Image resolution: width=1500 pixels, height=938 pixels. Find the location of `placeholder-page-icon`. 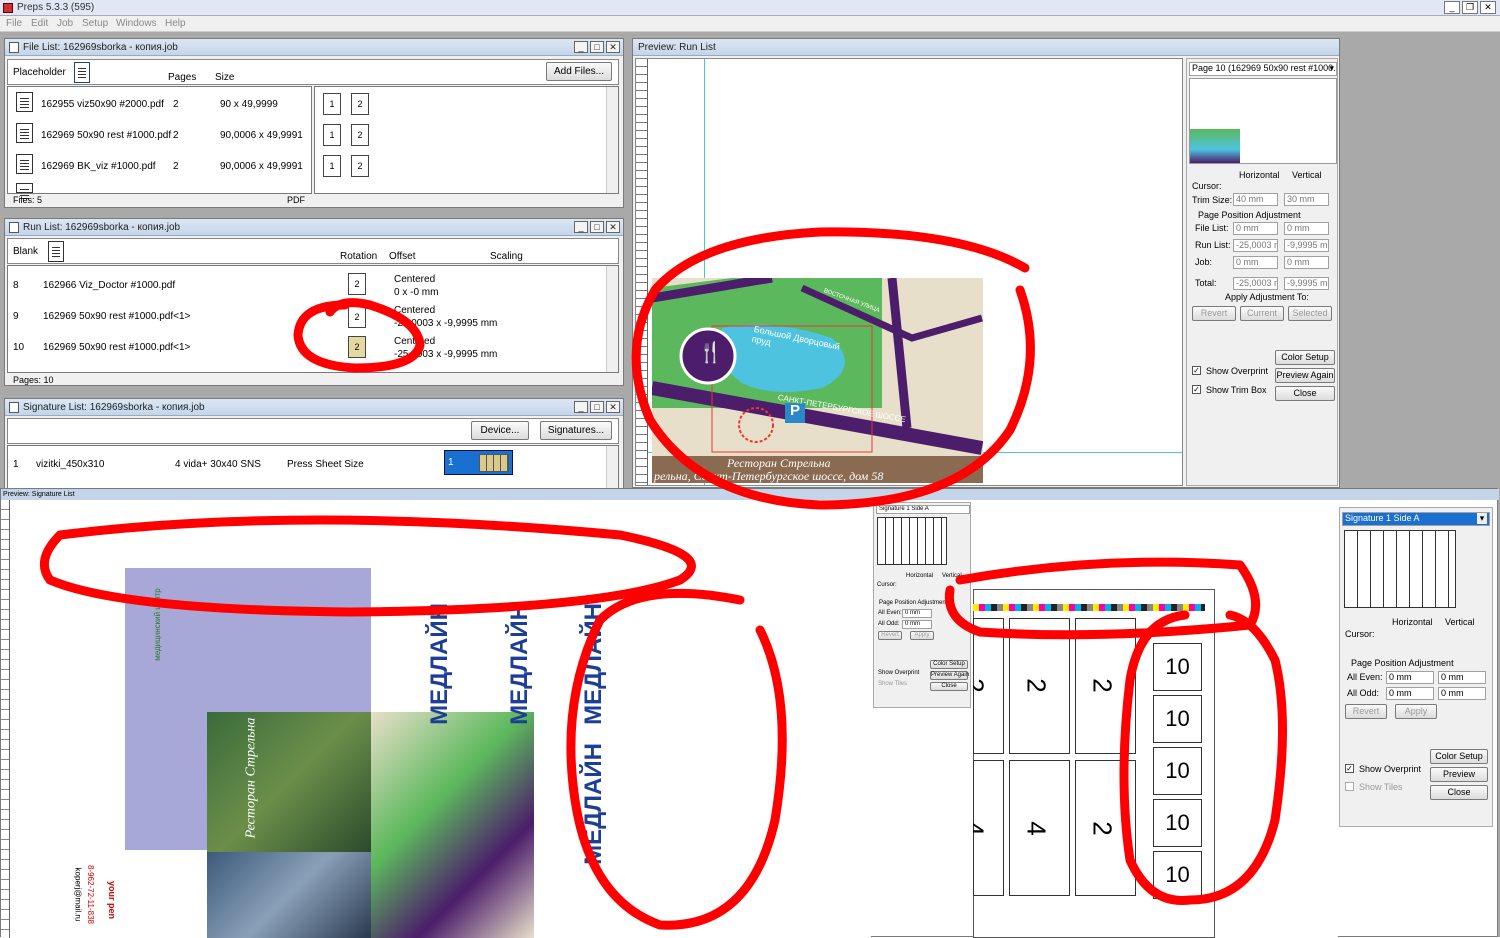

placeholder-page-icon is located at coordinates (82, 72).